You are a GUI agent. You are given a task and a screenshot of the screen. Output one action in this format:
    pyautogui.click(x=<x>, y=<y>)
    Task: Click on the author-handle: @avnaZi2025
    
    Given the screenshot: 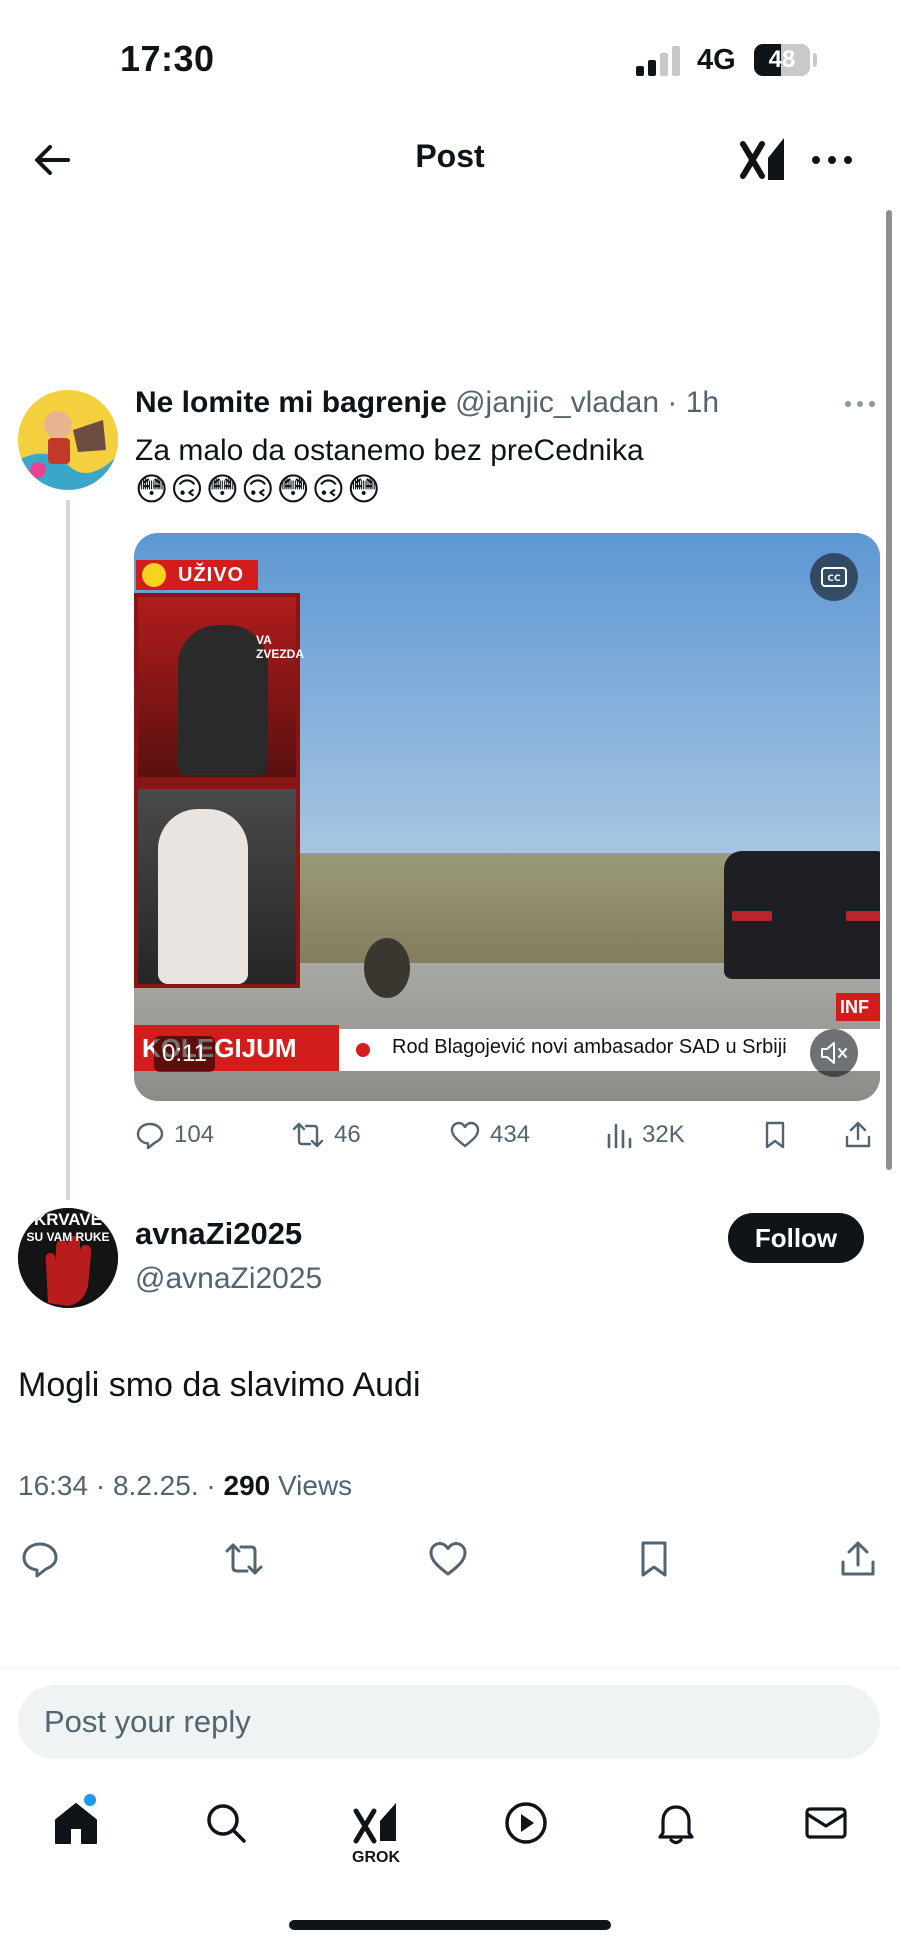 What is the action you would take?
    pyautogui.click(x=228, y=1279)
    